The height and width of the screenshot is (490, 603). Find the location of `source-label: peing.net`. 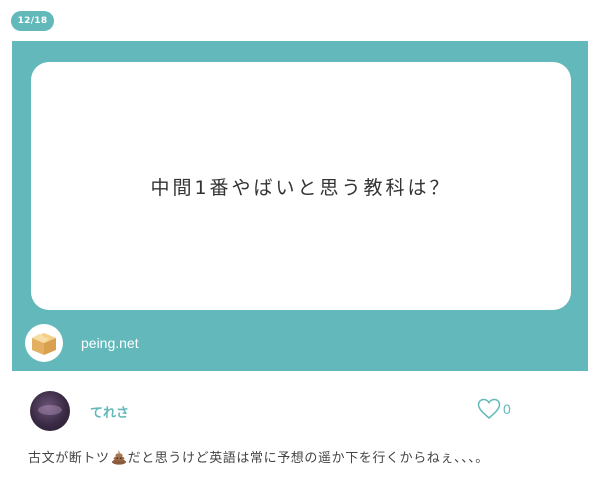

source-label: peing.net is located at coordinates (110, 343).